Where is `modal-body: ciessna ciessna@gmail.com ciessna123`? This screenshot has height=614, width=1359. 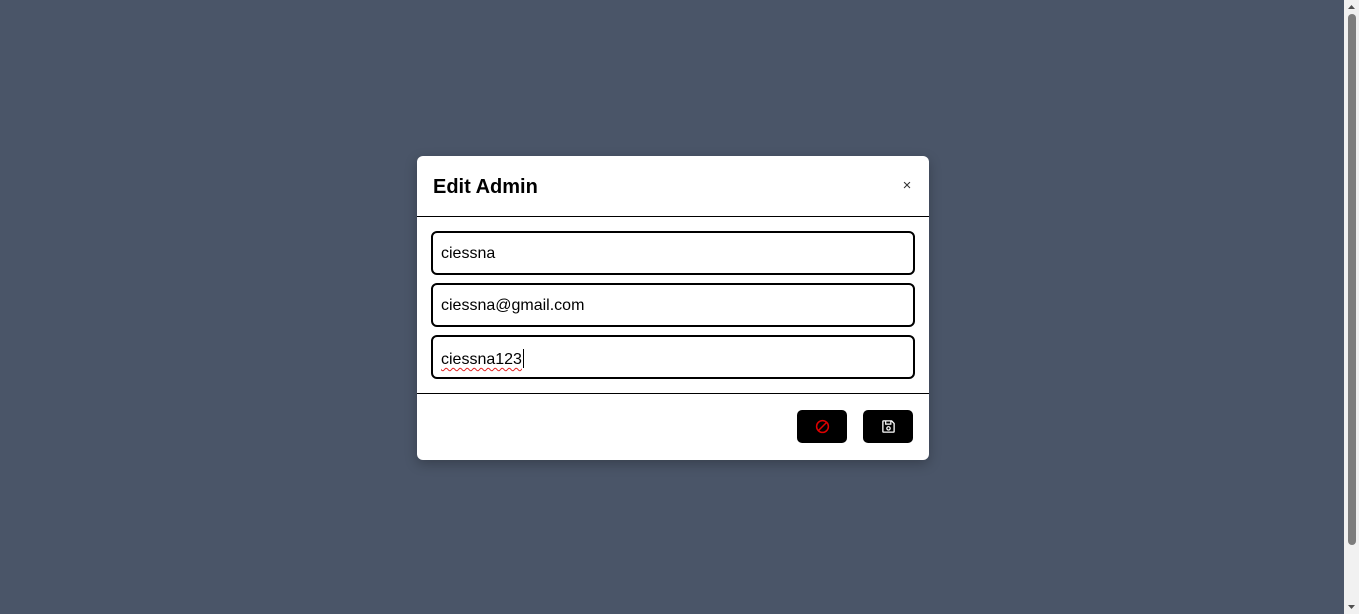
modal-body: ciessna ciessna@gmail.com ciessna123 is located at coordinates (673, 305).